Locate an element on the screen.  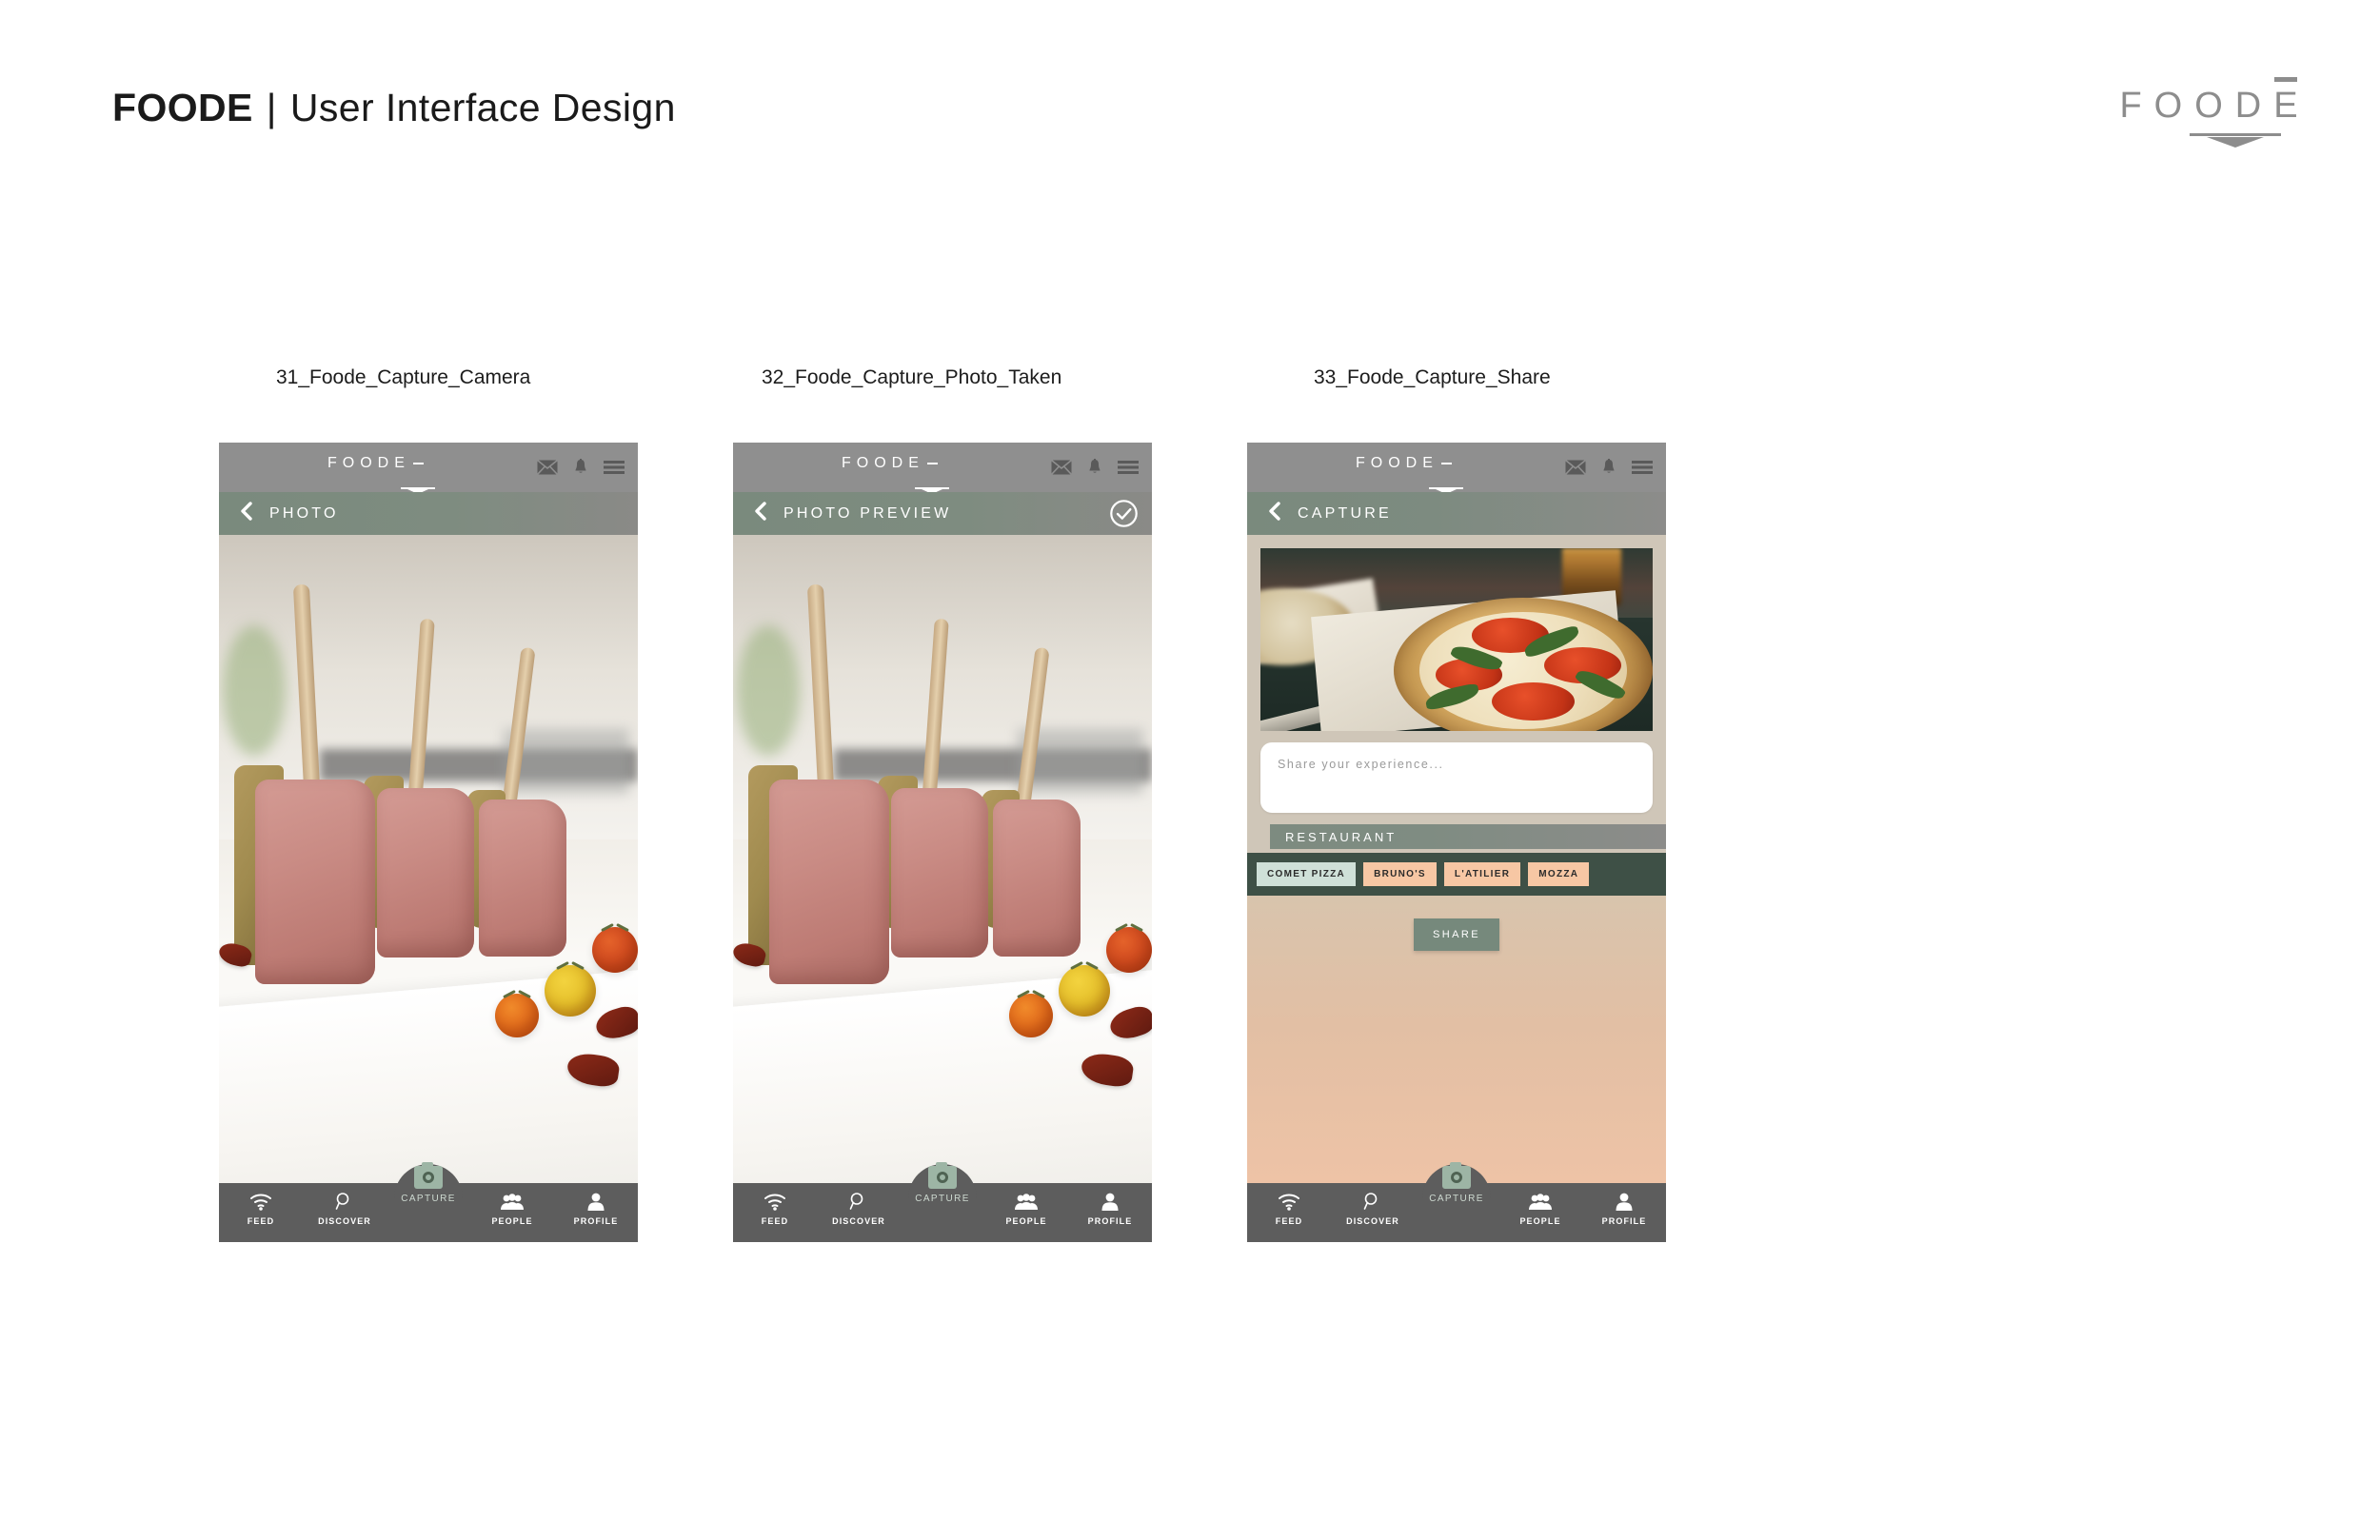
page-title: FOODE | User Interface Design is located at coordinates (394, 108).